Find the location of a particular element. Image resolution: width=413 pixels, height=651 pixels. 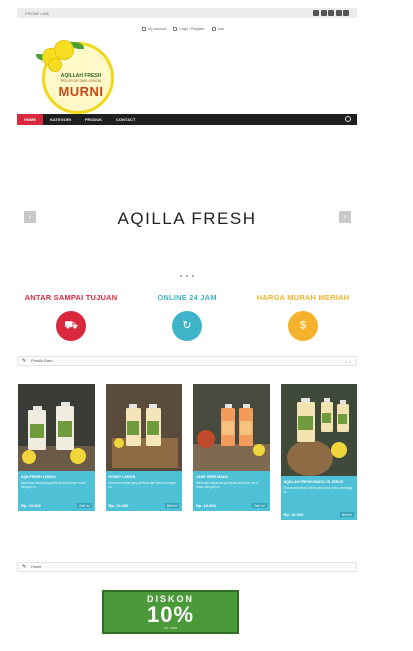

top-bar: PHONE LINE is located at coordinates (187, 13).